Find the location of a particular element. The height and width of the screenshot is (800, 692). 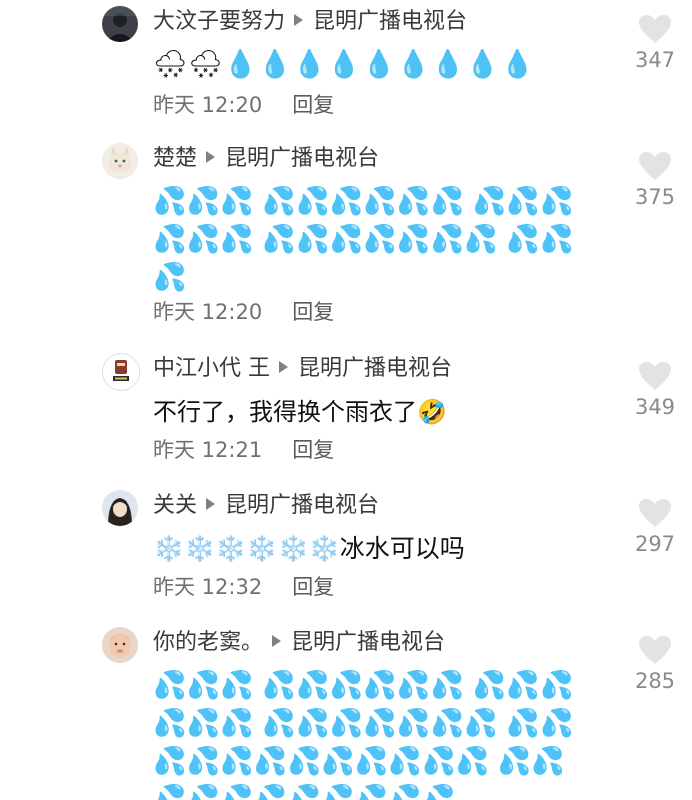

girl-avatar-icon is located at coordinates (120, 508).